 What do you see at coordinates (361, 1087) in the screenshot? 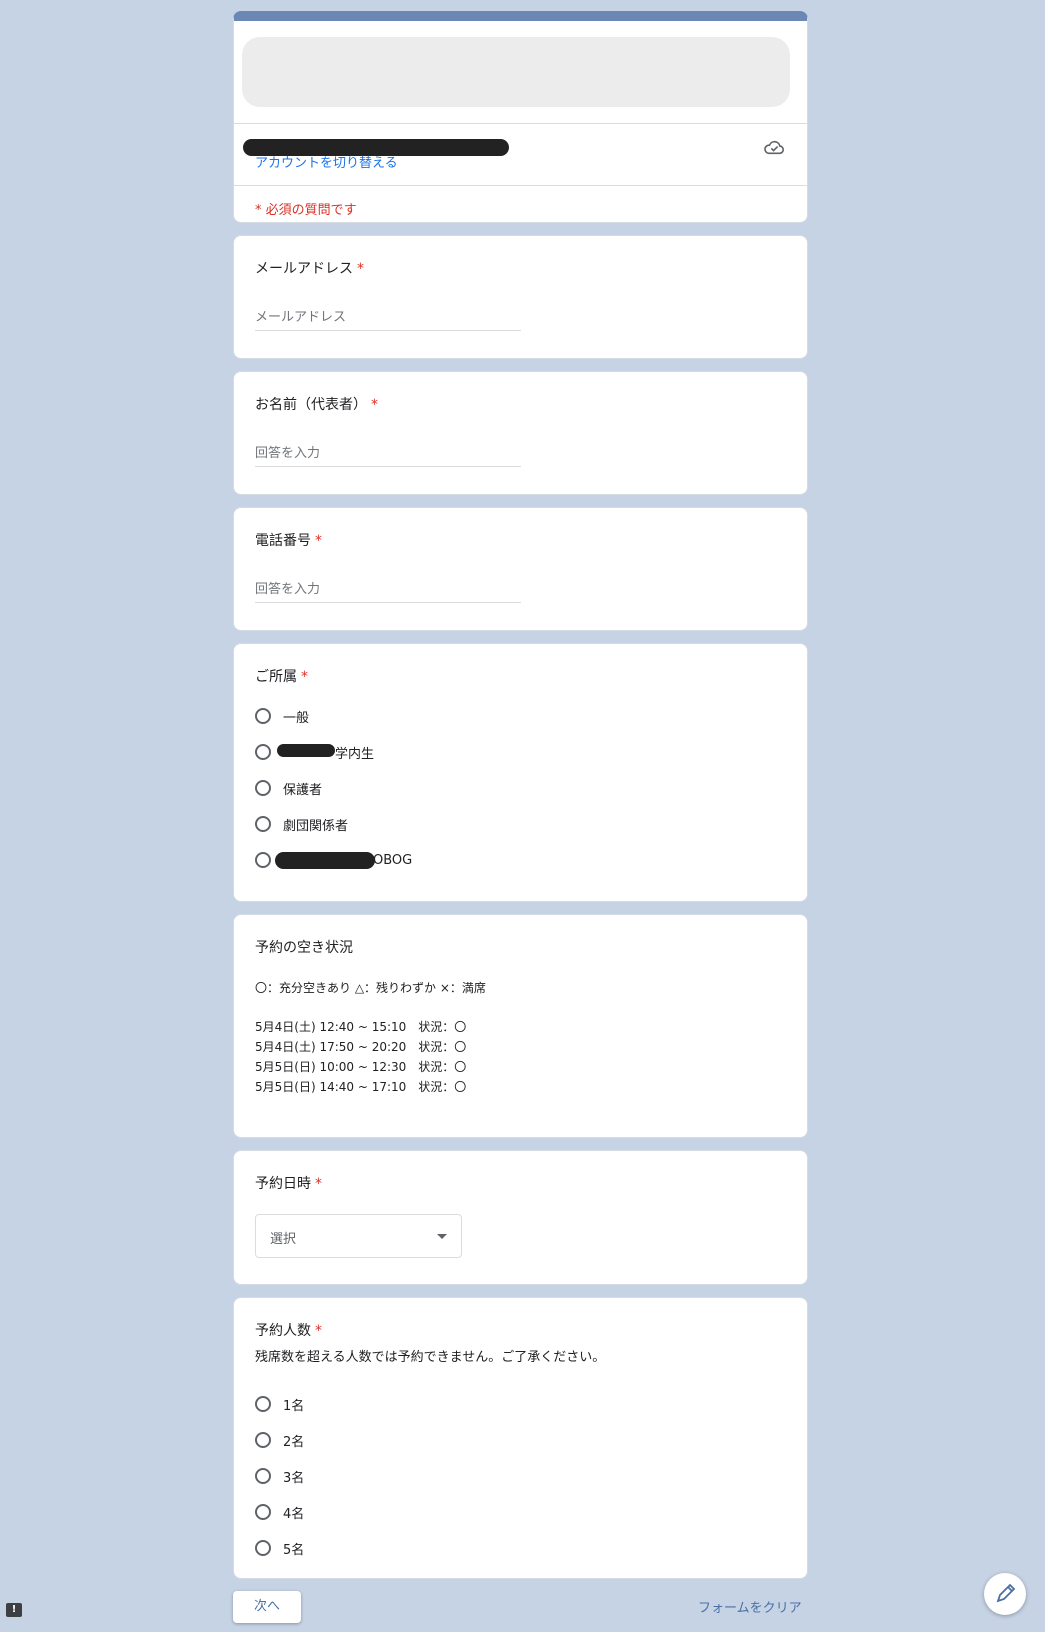
I see `schedule-line: 5月5日(日) 14:40 ~ 17:10 状況：〇` at bounding box center [361, 1087].